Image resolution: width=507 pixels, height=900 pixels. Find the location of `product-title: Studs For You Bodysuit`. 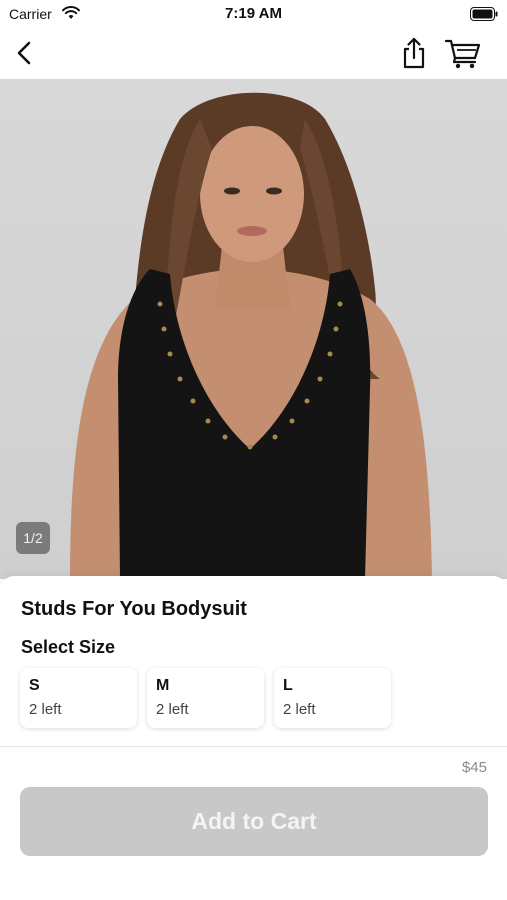

product-title: Studs For You Bodysuit is located at coordinates (134, 609).